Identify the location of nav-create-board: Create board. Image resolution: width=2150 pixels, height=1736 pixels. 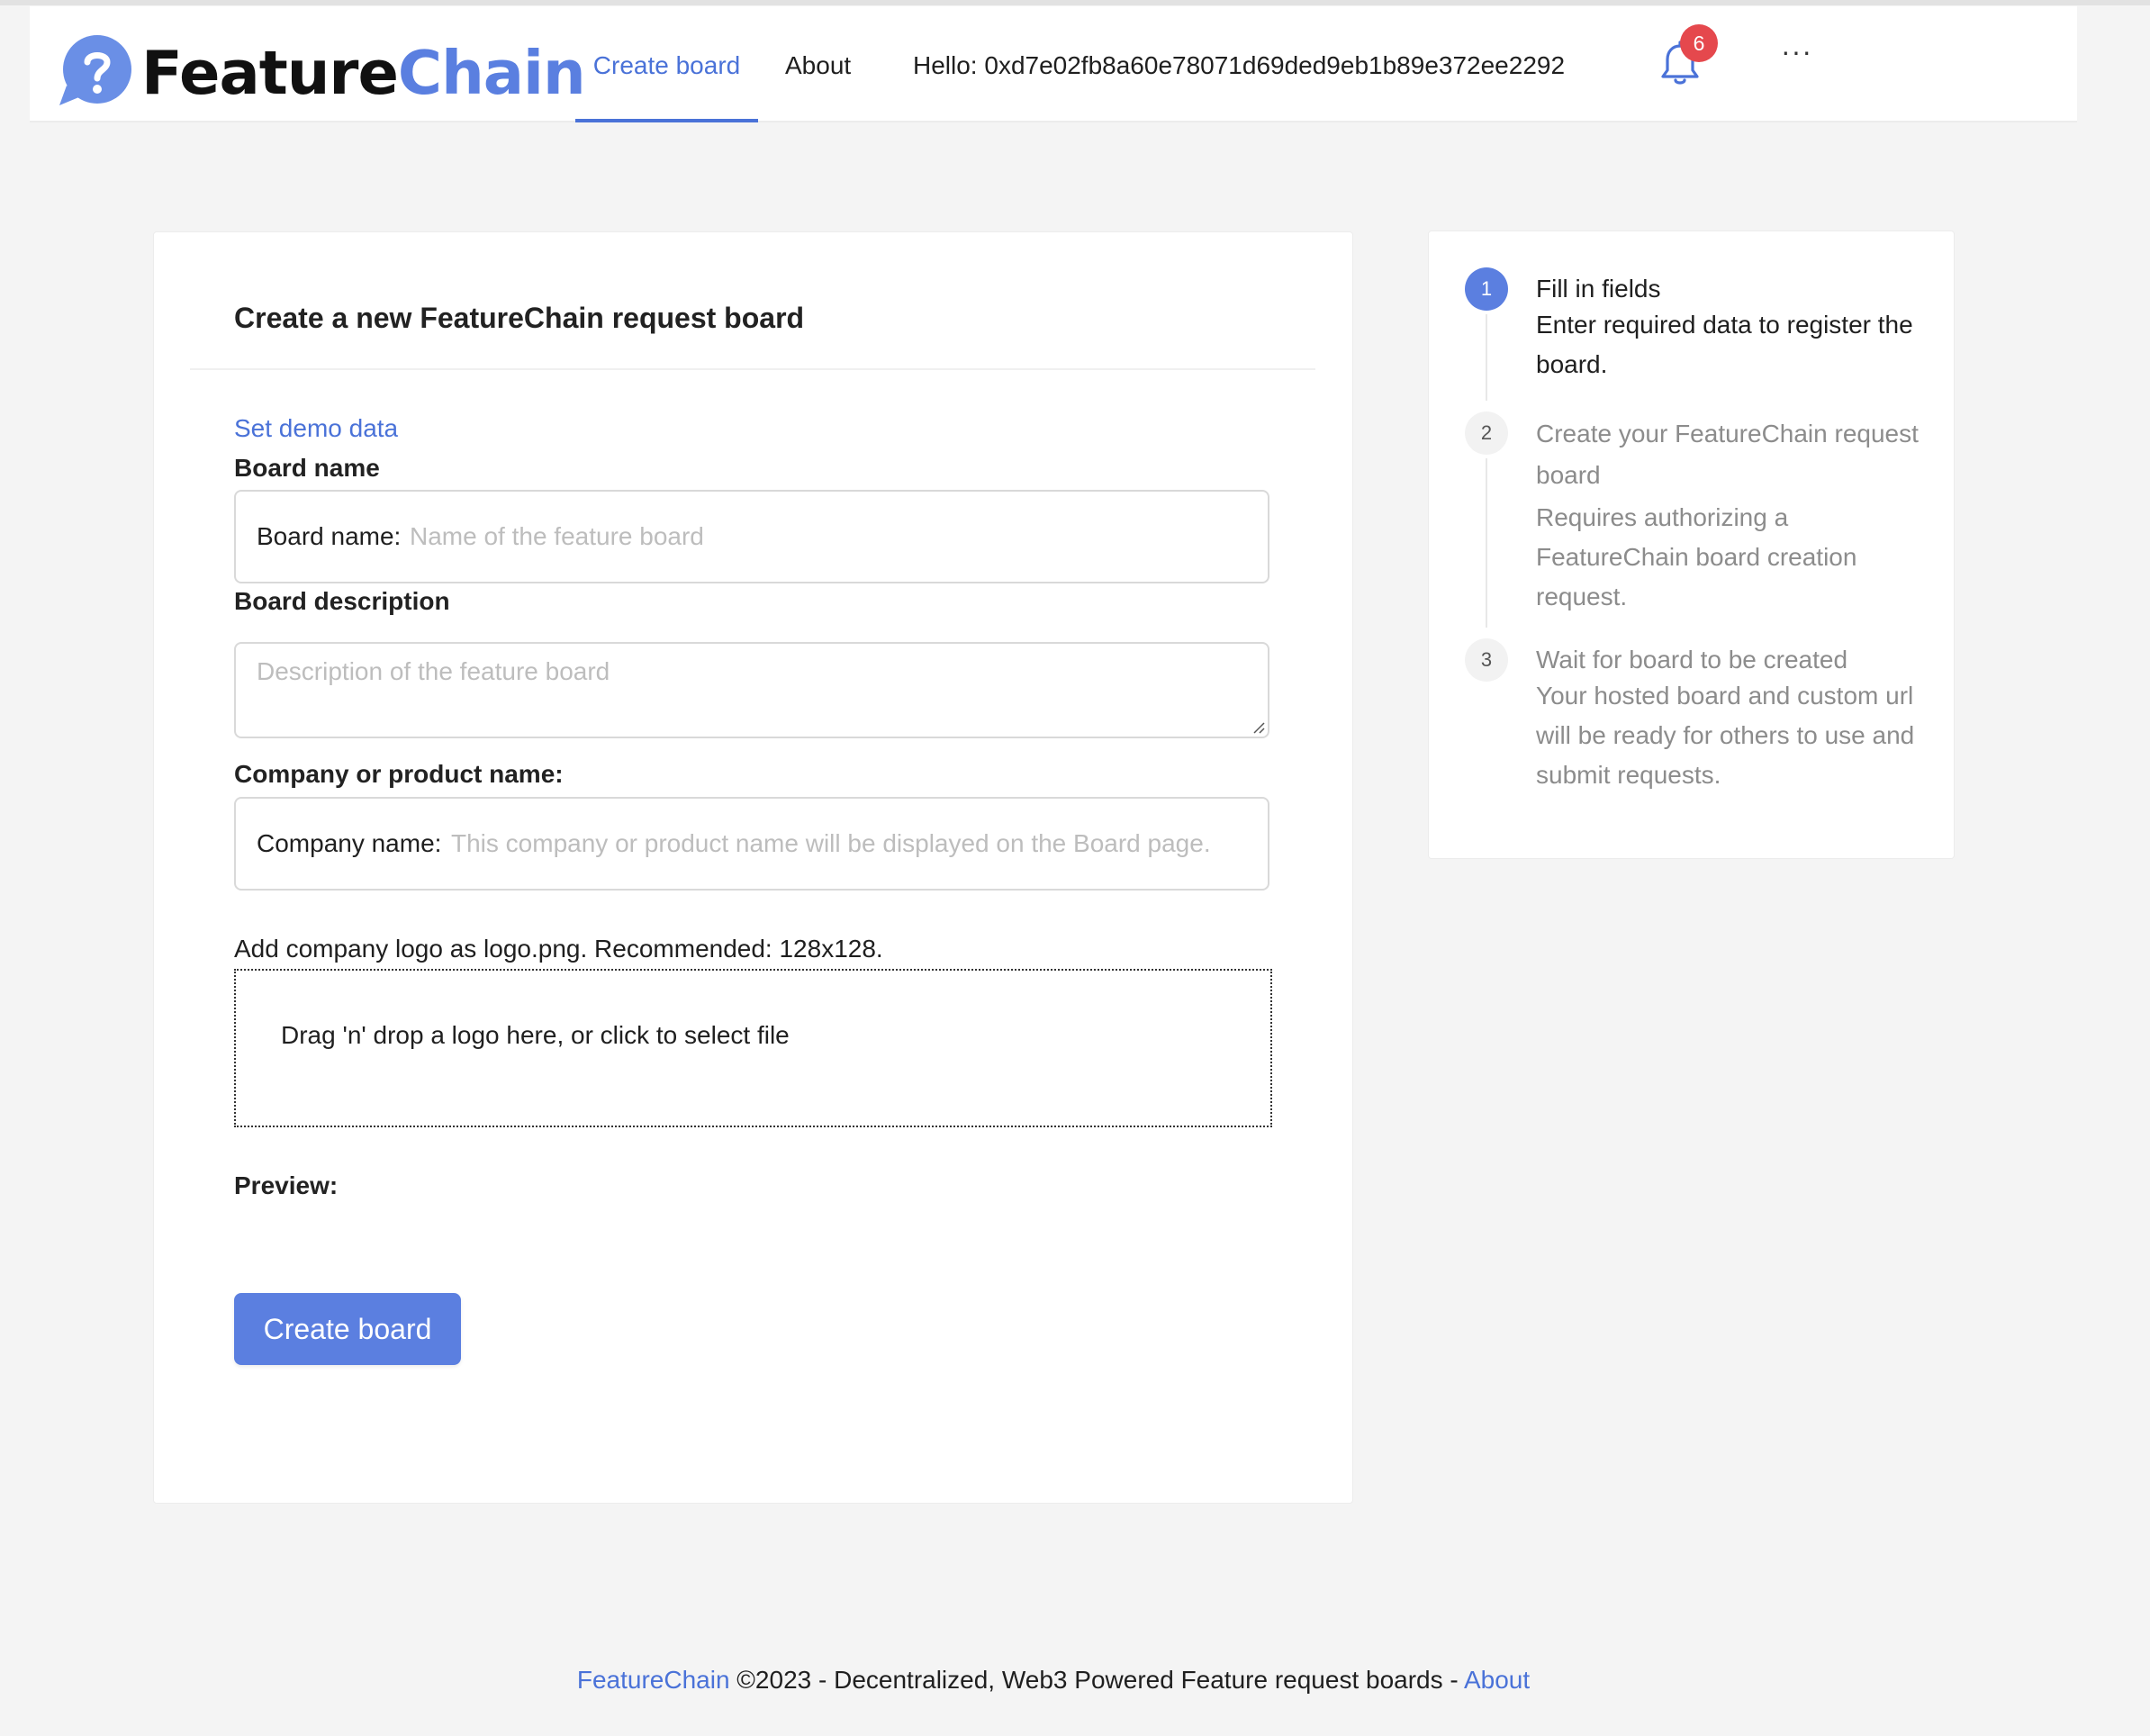
(666, 64).